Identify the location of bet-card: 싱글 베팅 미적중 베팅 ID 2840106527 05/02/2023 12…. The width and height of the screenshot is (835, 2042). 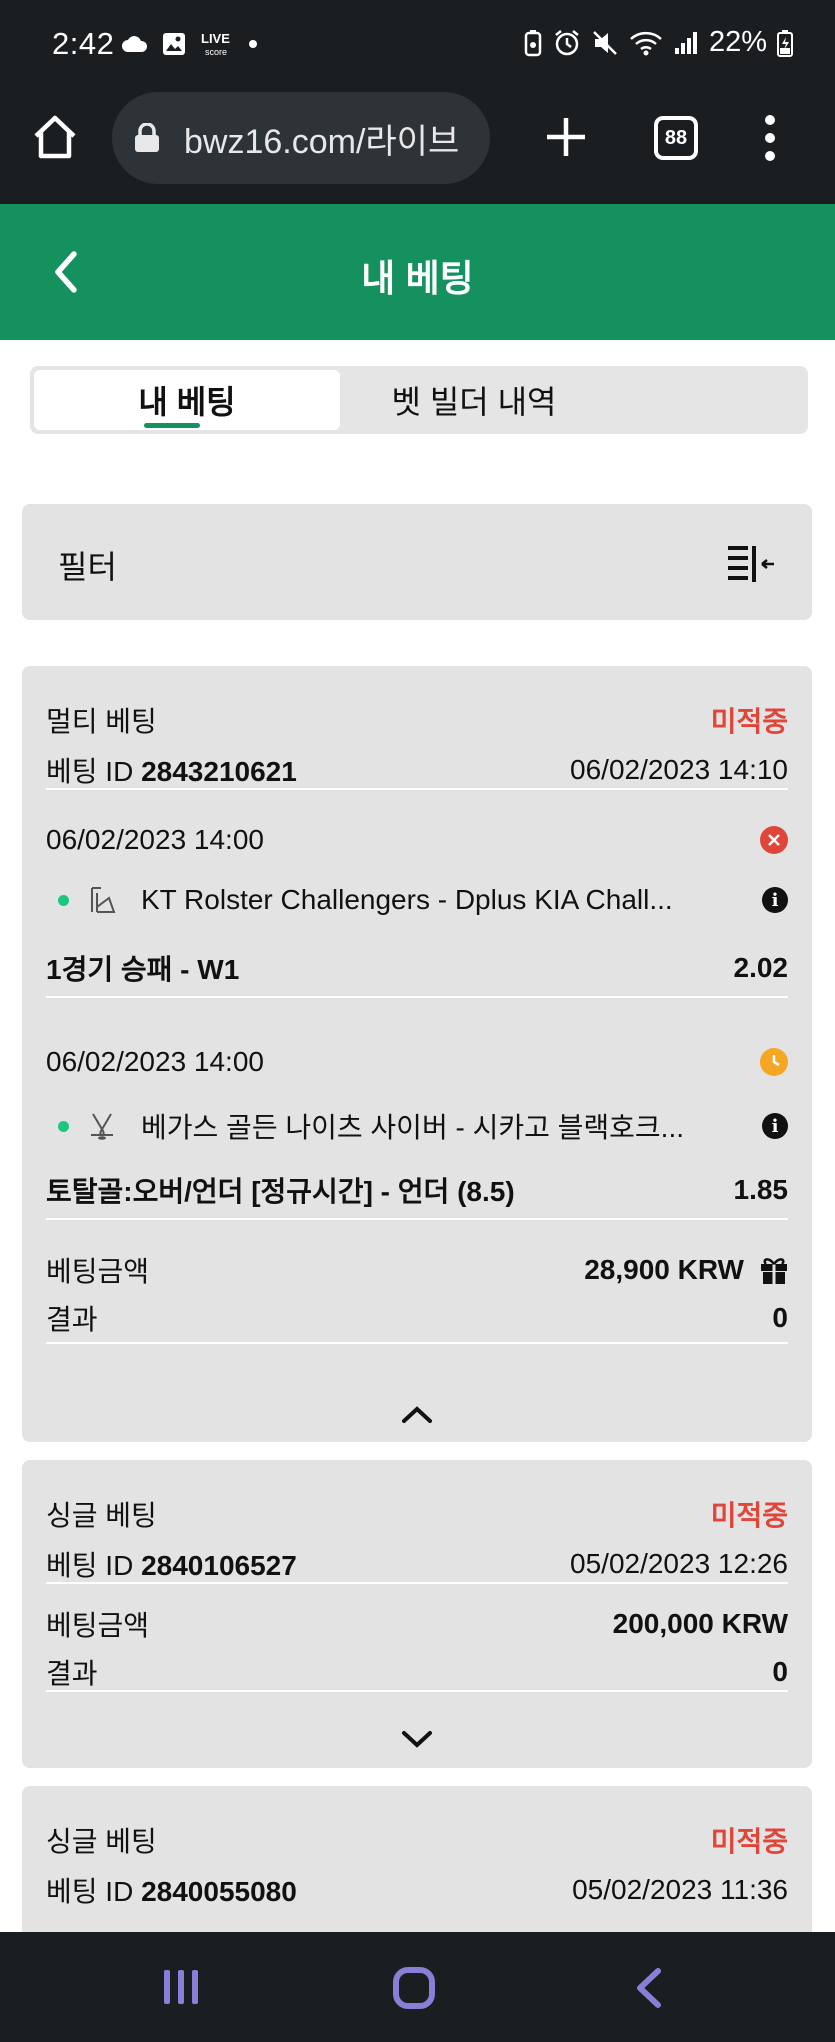
(417, 1614).